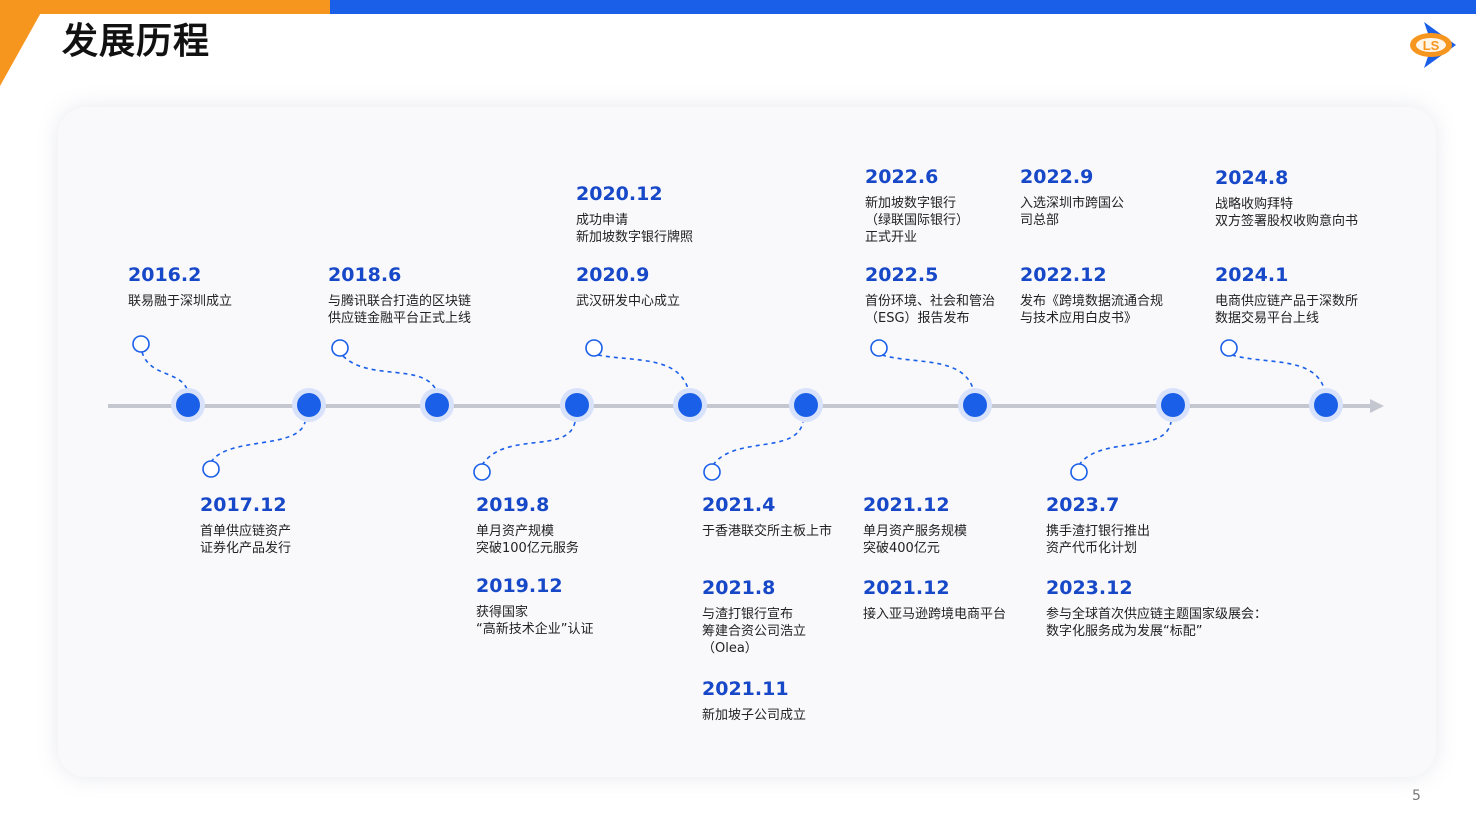 The image size is (1476, 827). What do you see at coordinates (745, 689) in the screenshot?
I see `event-date: 2021.11` at bounding box center [745, 689].